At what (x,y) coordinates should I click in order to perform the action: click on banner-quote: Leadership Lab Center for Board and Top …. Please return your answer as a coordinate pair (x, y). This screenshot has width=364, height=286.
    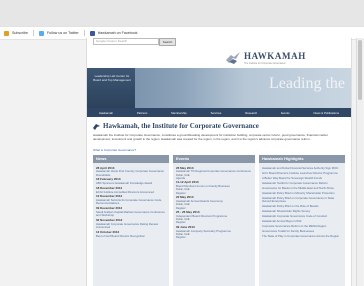
    Looking at the image, I should click on (112, 78).